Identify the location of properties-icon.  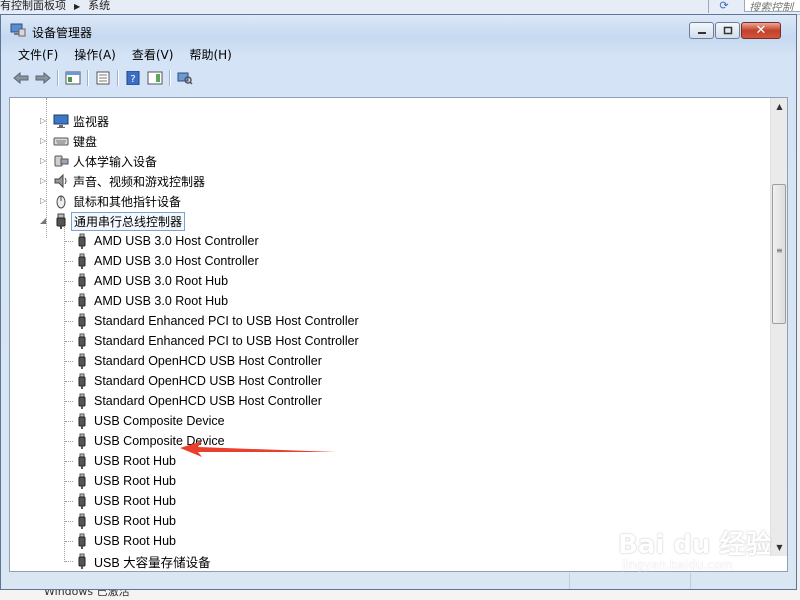
(103, 78).